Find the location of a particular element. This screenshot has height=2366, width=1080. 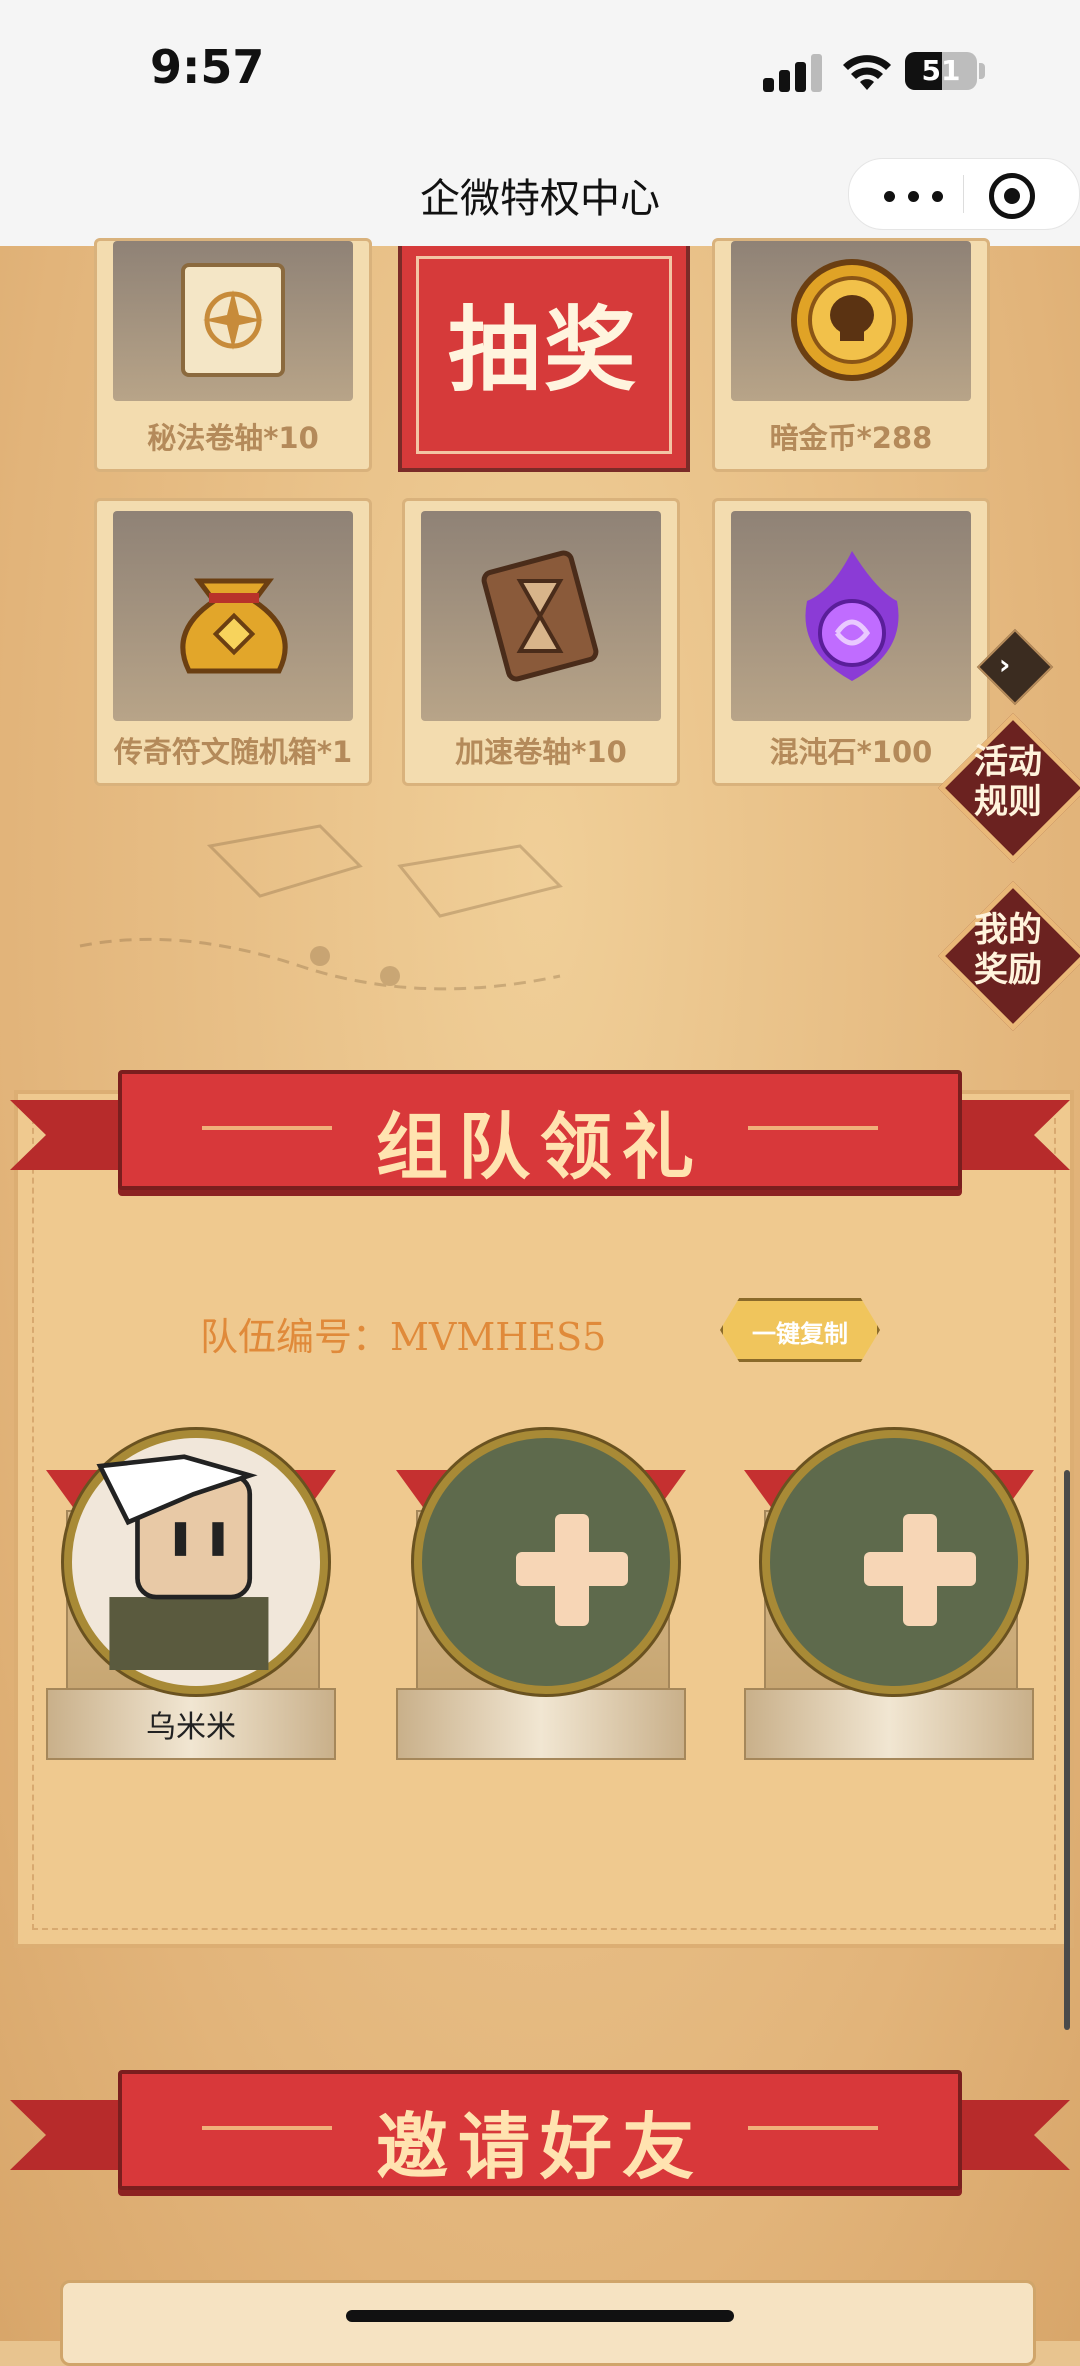

battery-level: 51 is located at coordinates (941, 70).